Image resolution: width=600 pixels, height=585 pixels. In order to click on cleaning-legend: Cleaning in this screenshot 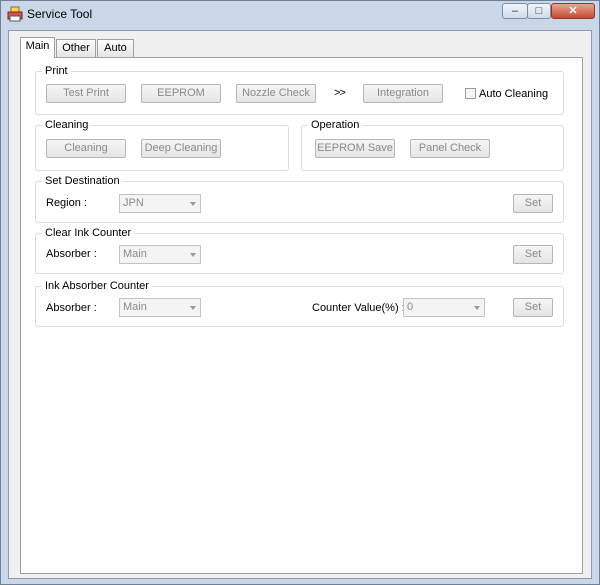, I will do `click(67, 125)`.